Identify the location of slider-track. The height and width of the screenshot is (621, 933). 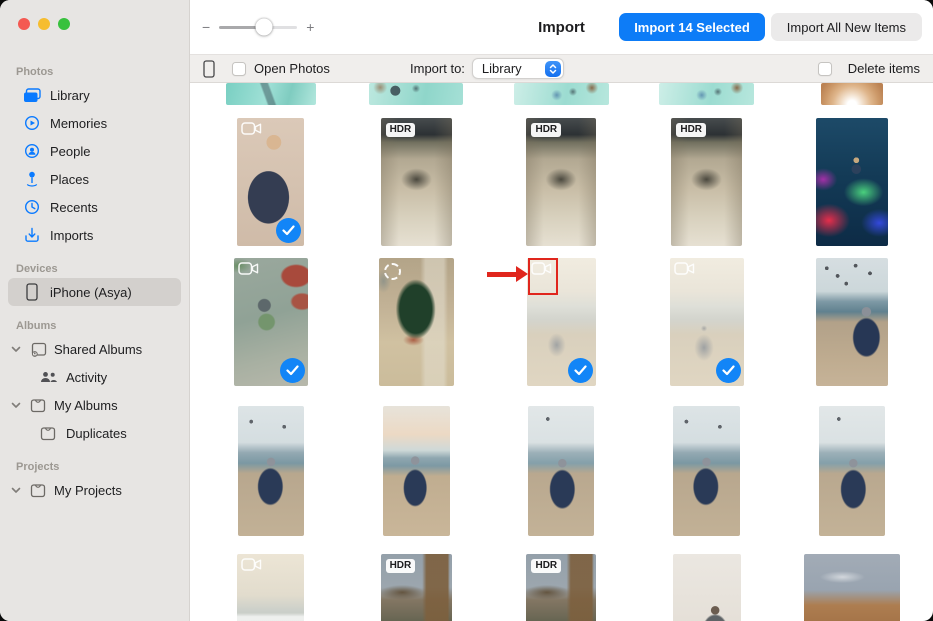
(258, 27).